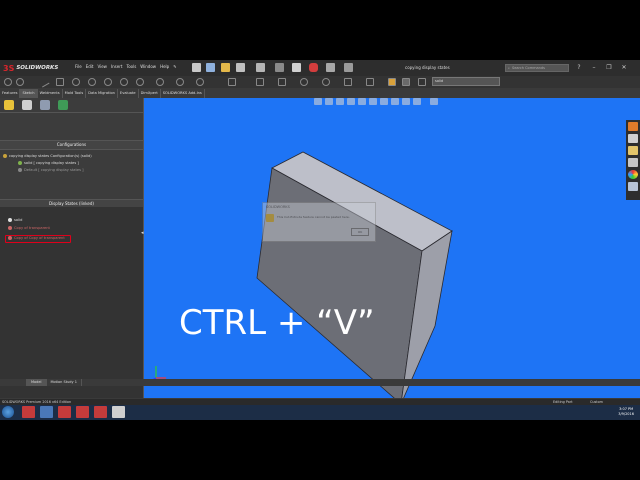  I want to click on options-icon, so click(348, 67).